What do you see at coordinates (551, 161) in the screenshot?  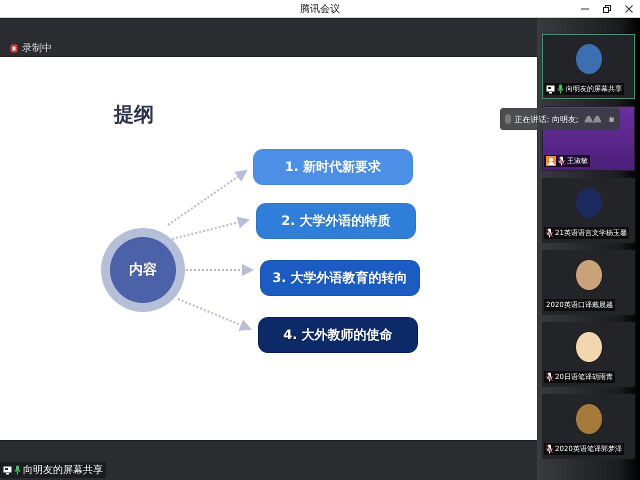 I see `person-icon` at bounding box center [551, 161].